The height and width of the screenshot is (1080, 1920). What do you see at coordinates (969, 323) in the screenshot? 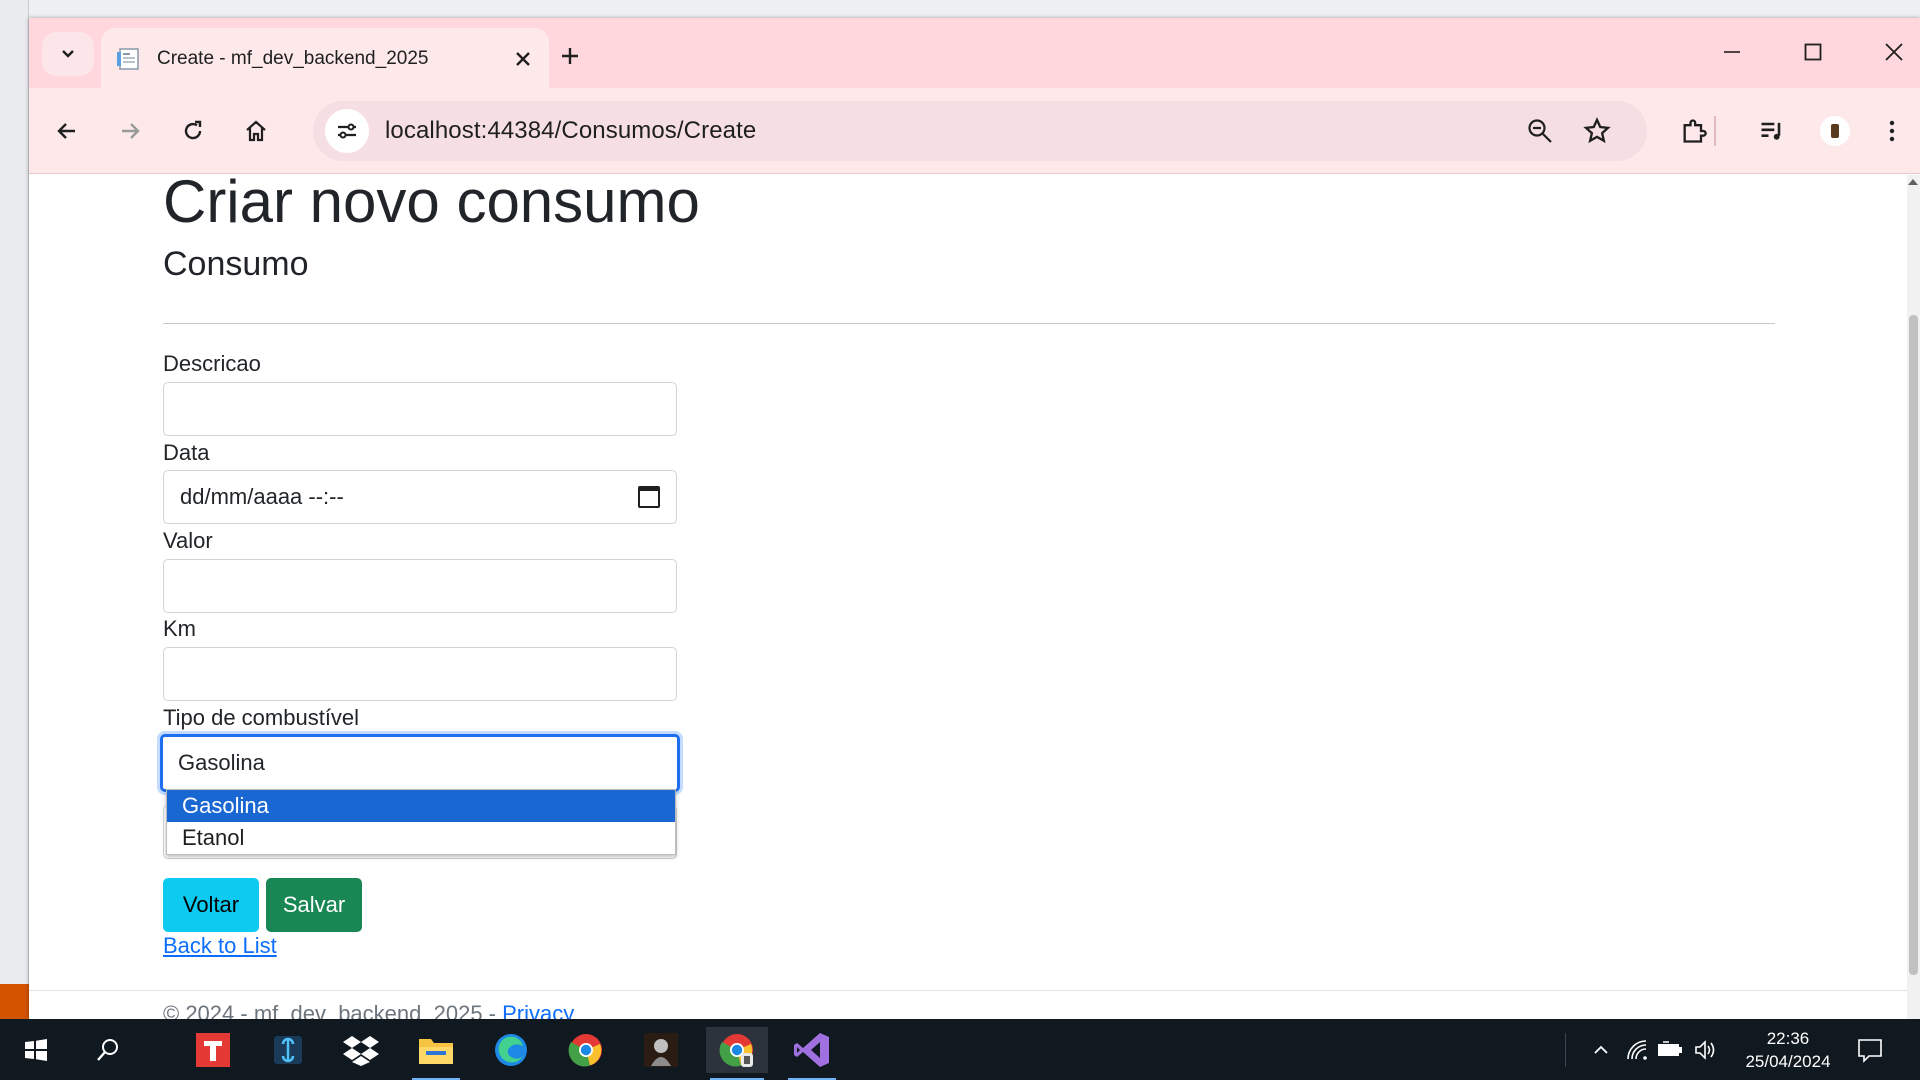
I see `divider` at bounding box center [969, 323].